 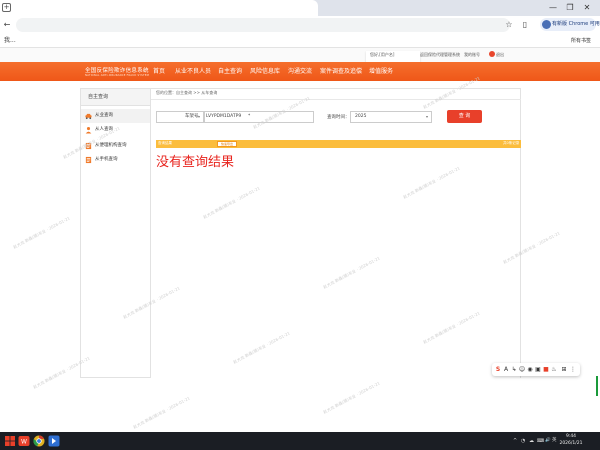 I want to click on sidebar-item-phone: 从手机查询, so click(x=115, y=160).